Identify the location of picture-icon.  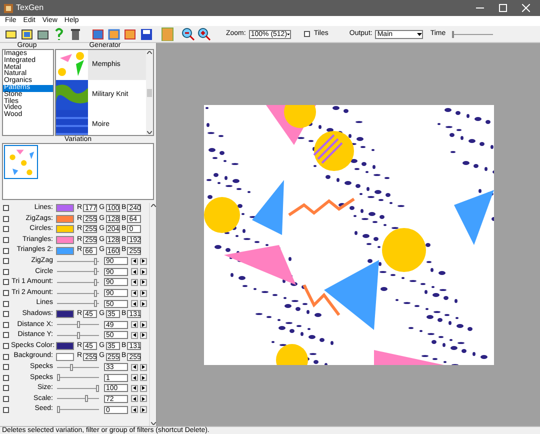
(27, 34).